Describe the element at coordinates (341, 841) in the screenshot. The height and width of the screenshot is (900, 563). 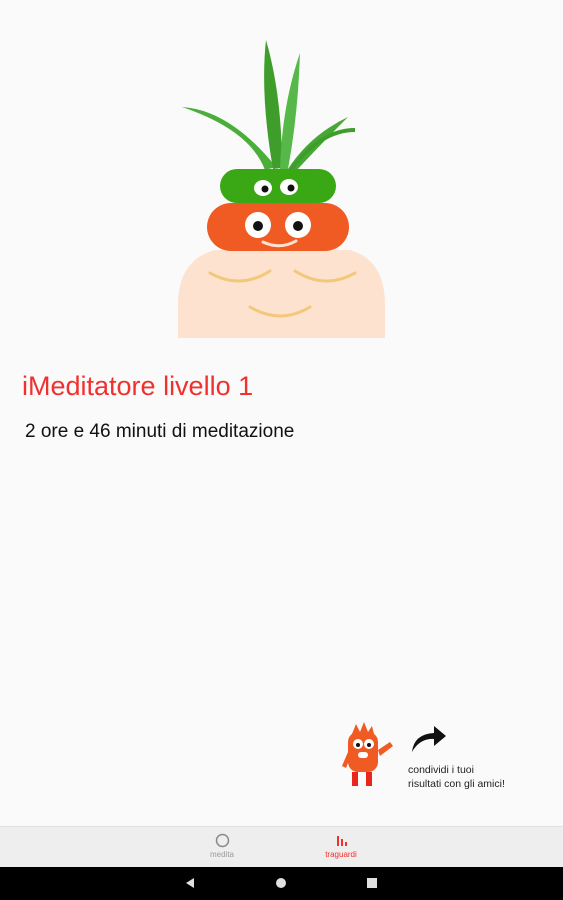
I see `bar-chart-icon` at that location.